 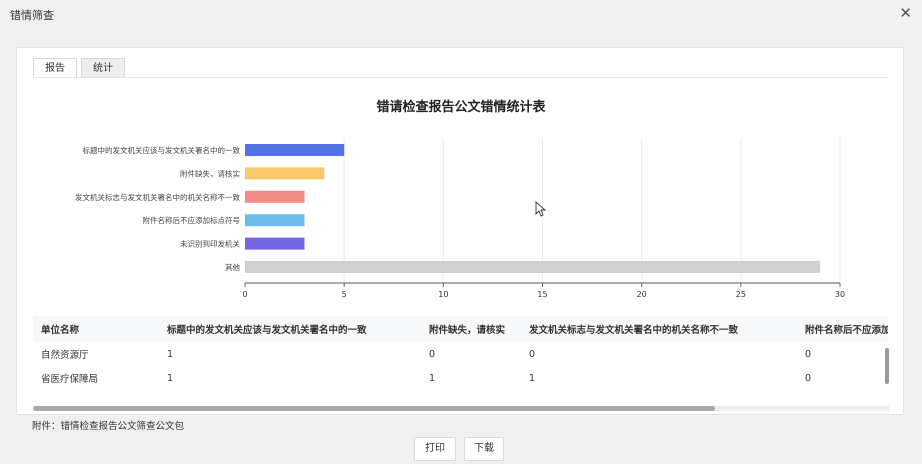 What do you see at coordinates (108, 426) in the screenshot?
I see `attachment-label: 附件：错情检查报告公文筛查公文包` at bounding box center [108, 426].